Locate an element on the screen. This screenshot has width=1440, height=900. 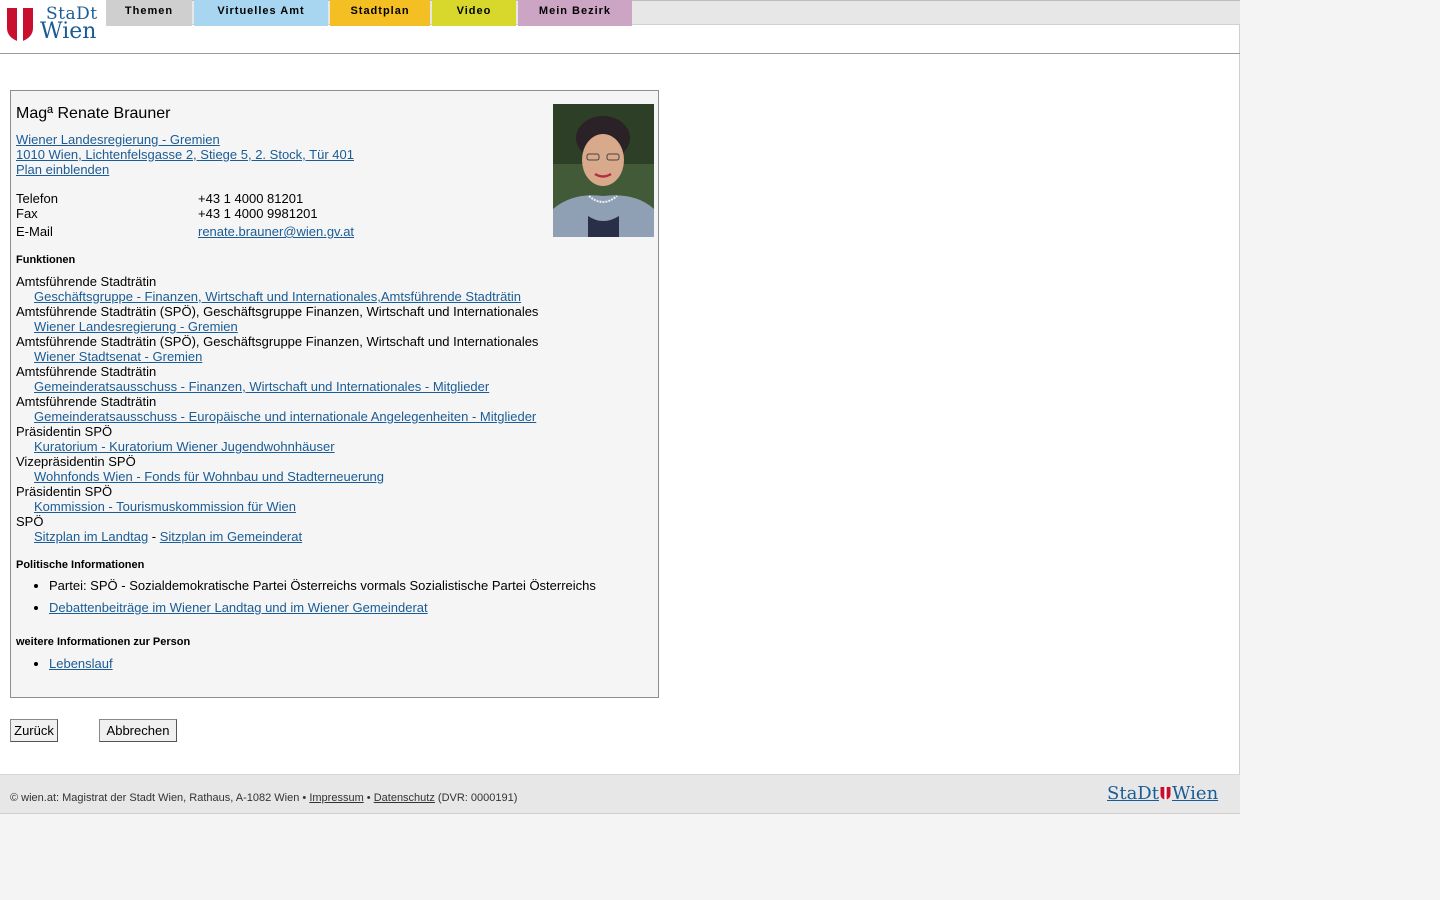
email-link: renate.brauner@wien.gv.at is located at coordinates (276, 231).